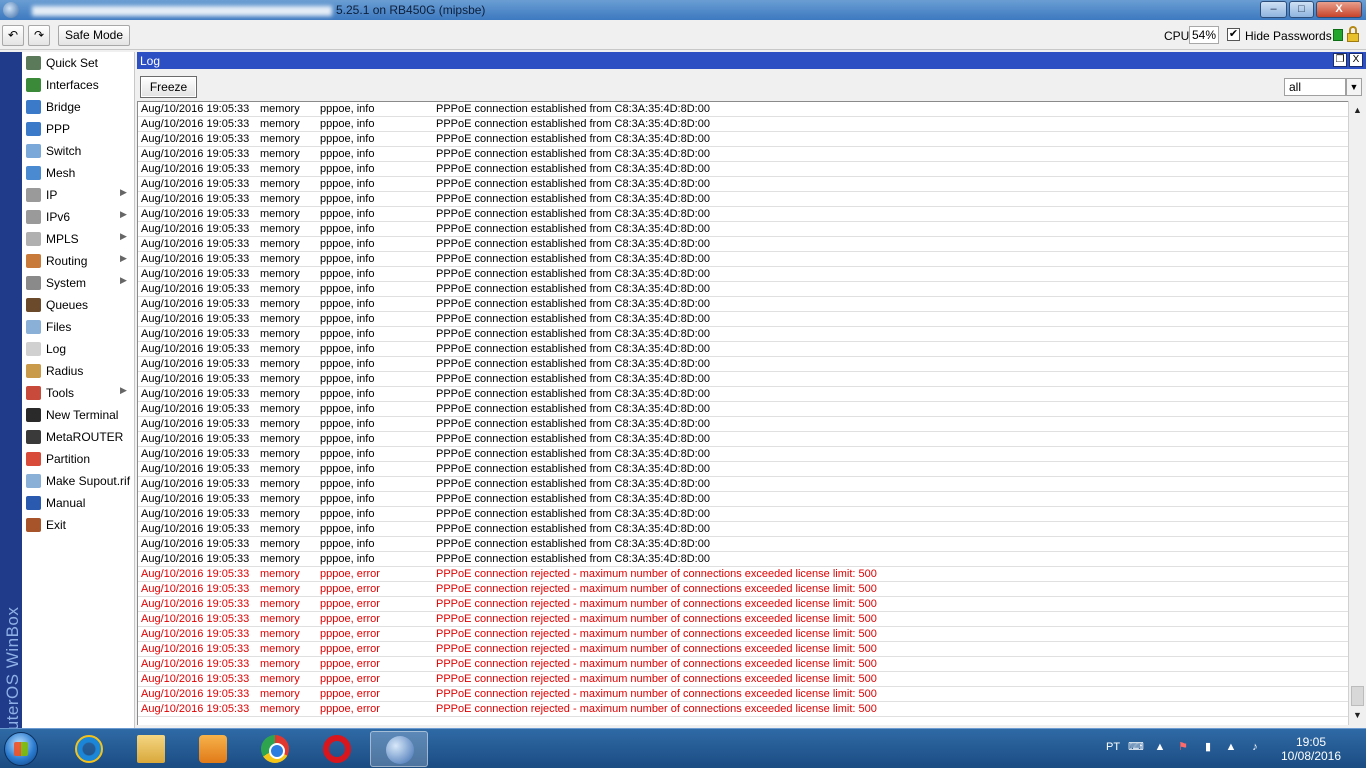 The image size is (1366, 768). I want to click on sidebar-item-make-supout-rif: Make Supout.rif, so click(78, 481).